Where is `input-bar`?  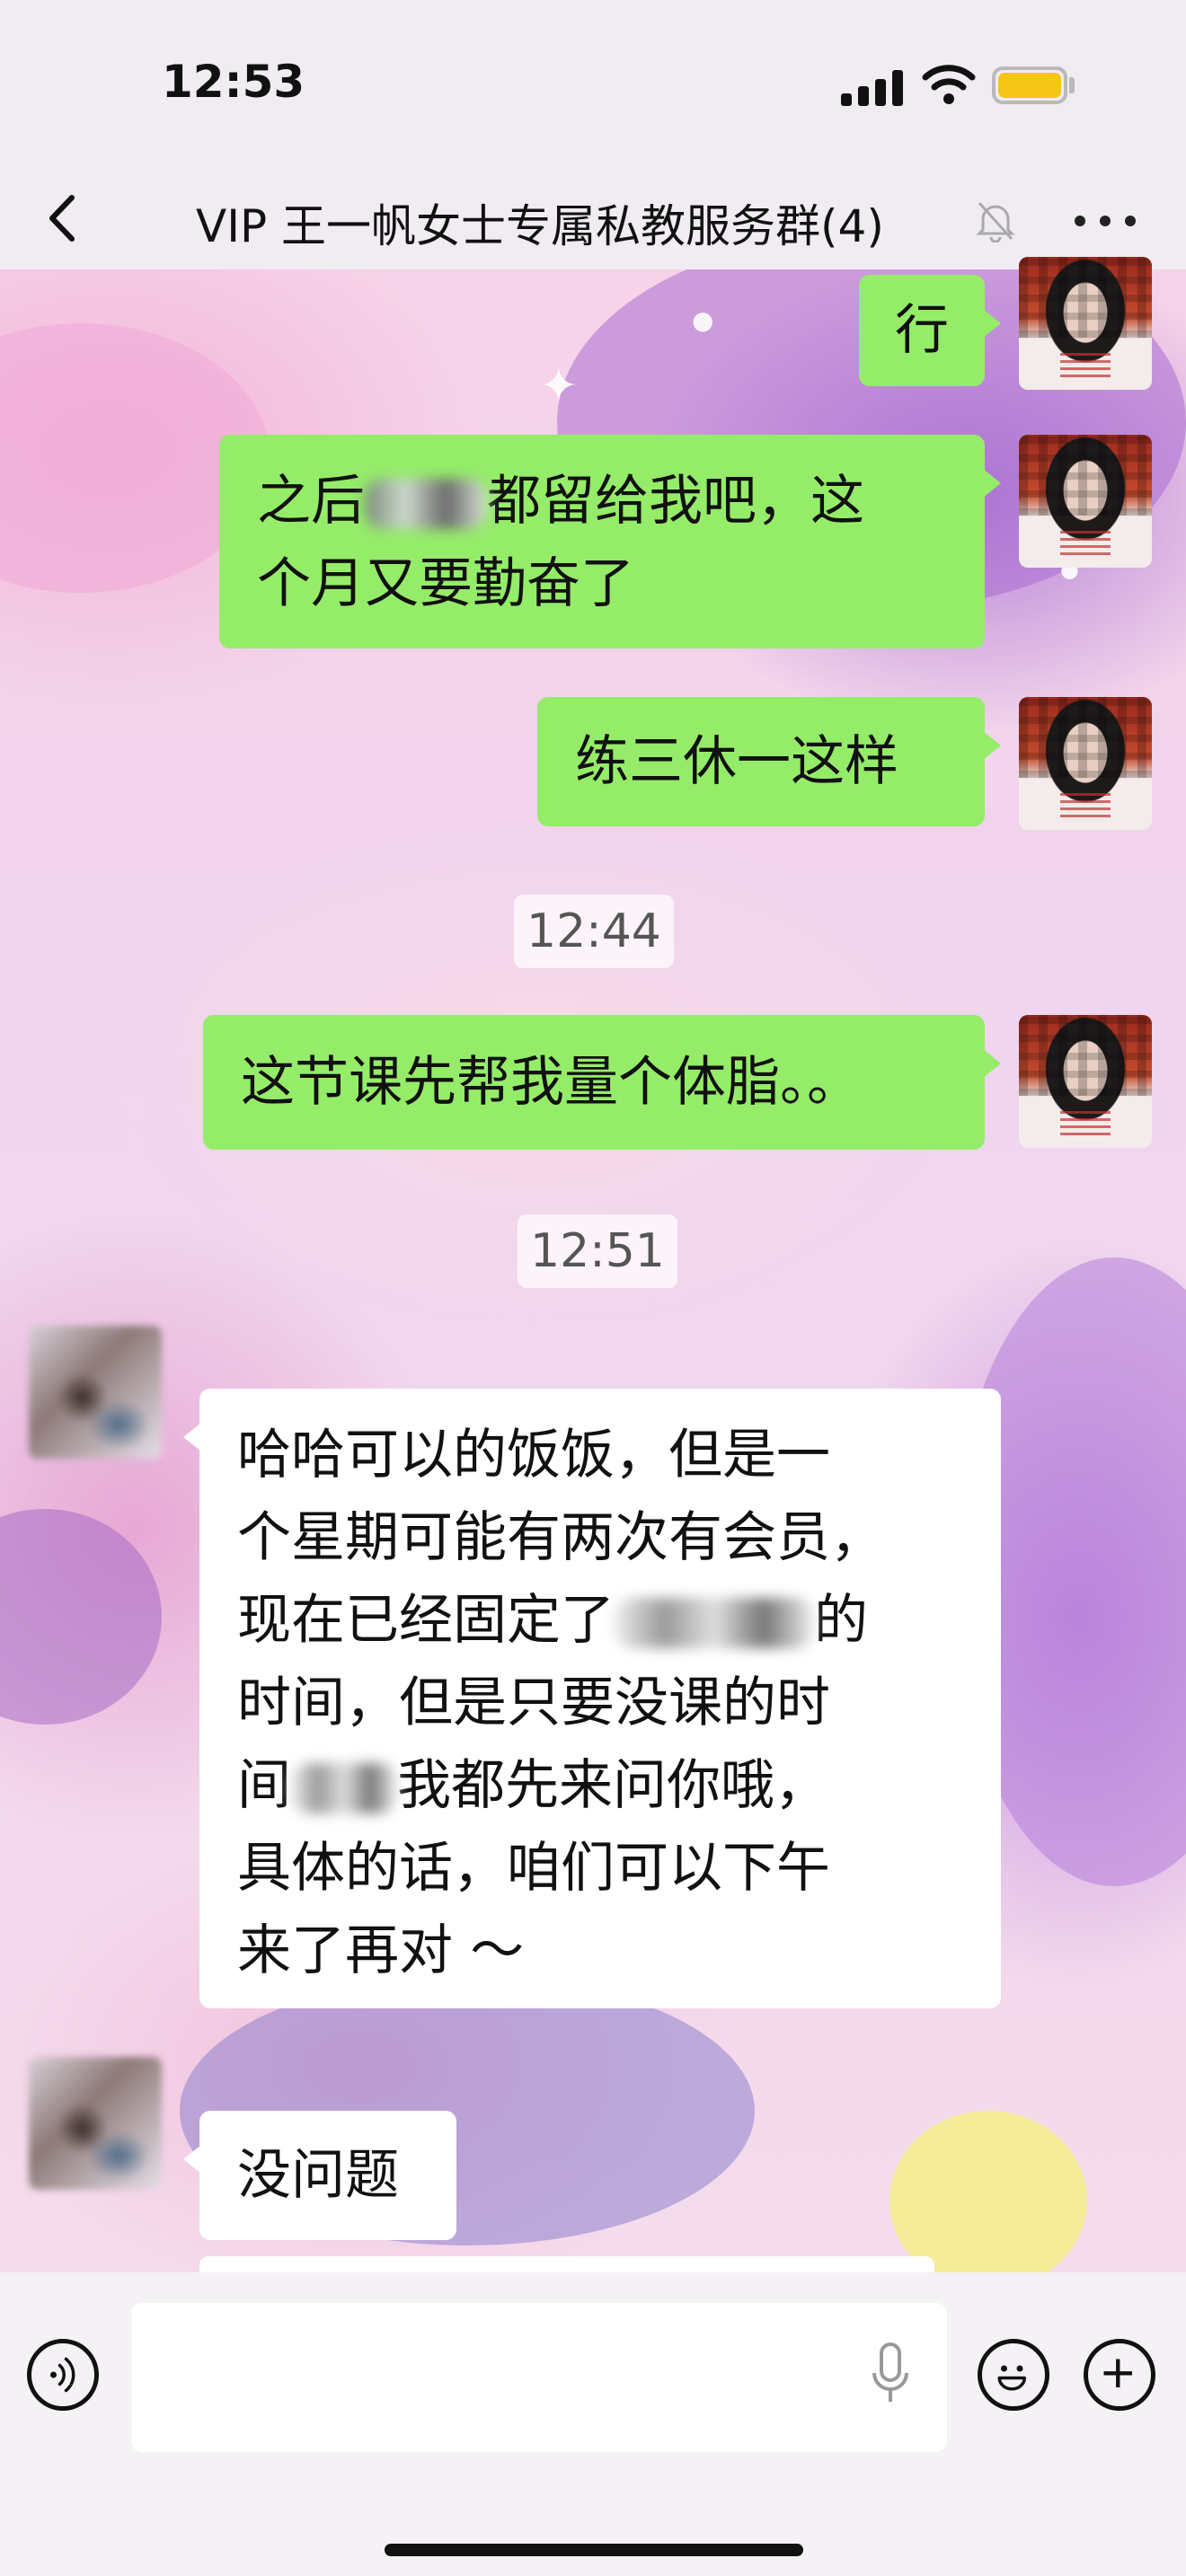 input-bar is located at coordinates (593, 2424).